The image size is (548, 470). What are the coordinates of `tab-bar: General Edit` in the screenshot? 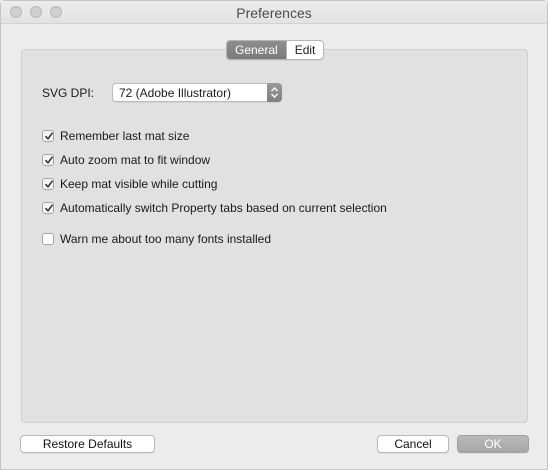 It's located at (275, 50).